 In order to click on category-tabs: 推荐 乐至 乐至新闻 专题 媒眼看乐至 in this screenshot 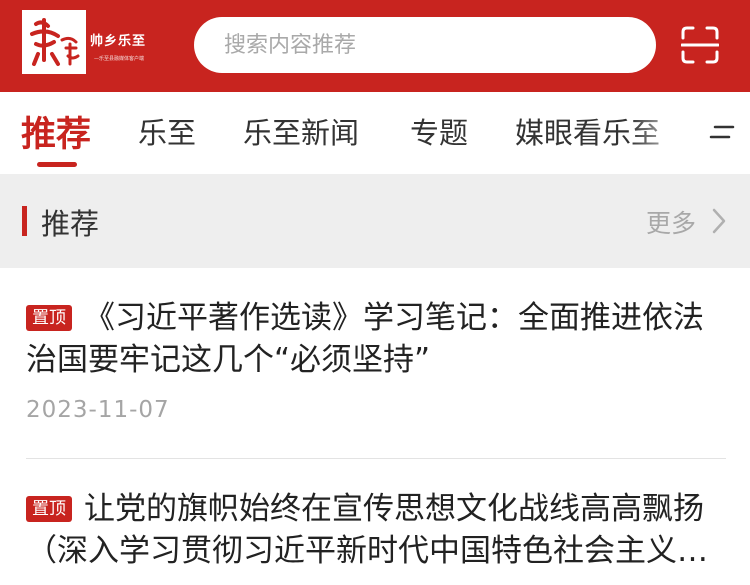, I will do `click(375, 133)`.